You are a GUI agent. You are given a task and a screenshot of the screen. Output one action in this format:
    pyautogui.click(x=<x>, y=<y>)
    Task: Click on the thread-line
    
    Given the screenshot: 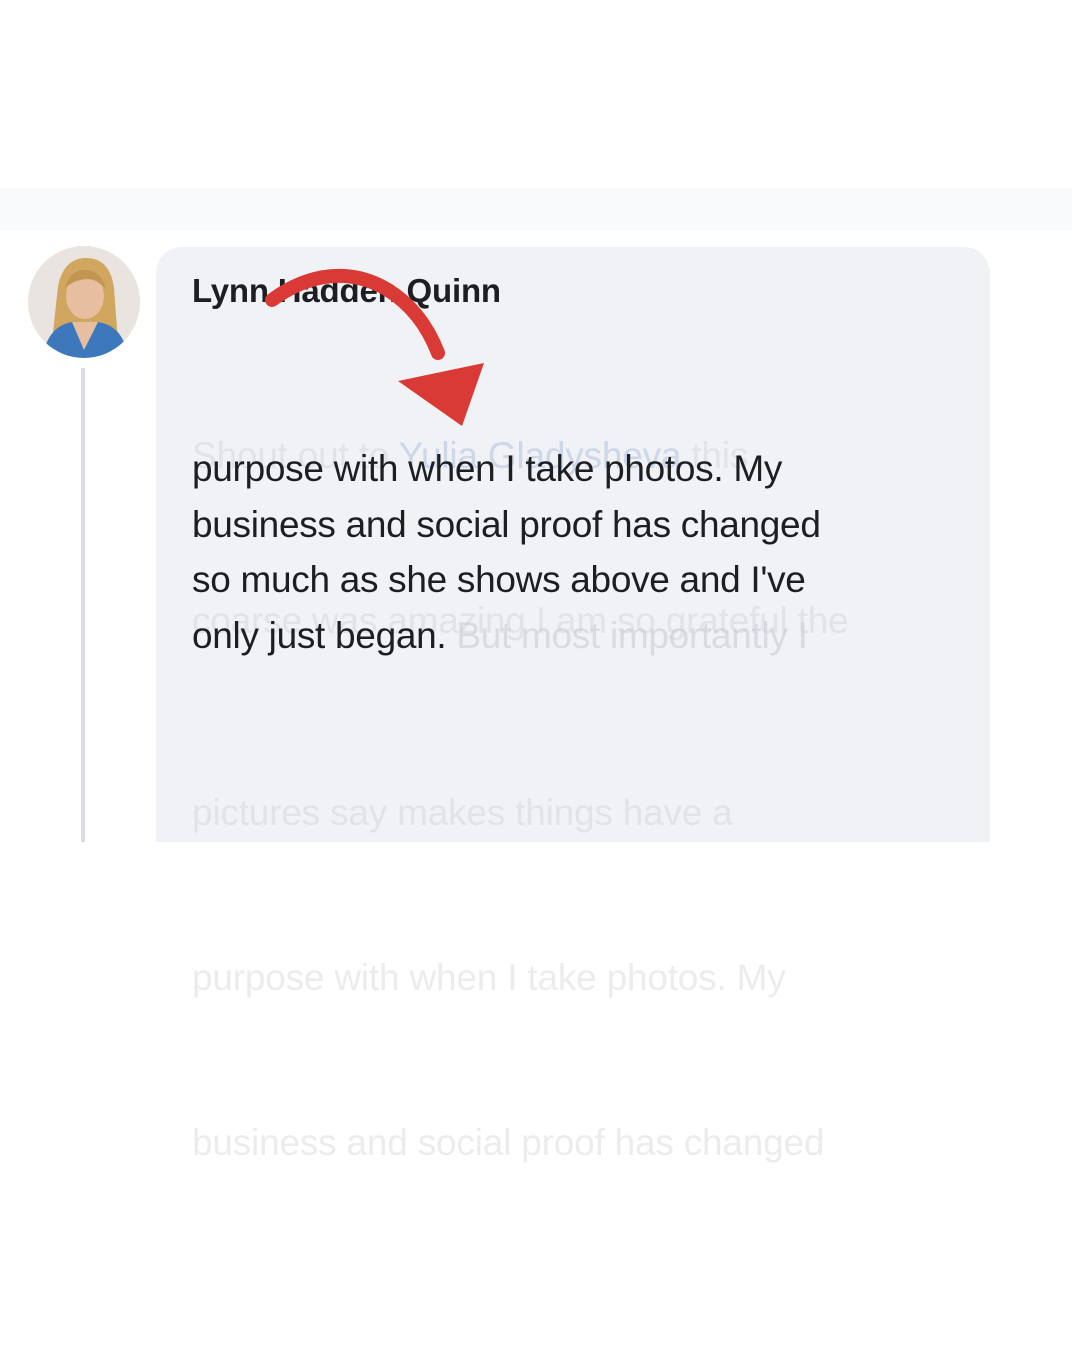 What is the action you would take?
    pyautogui.click(x=83, y=605)
    